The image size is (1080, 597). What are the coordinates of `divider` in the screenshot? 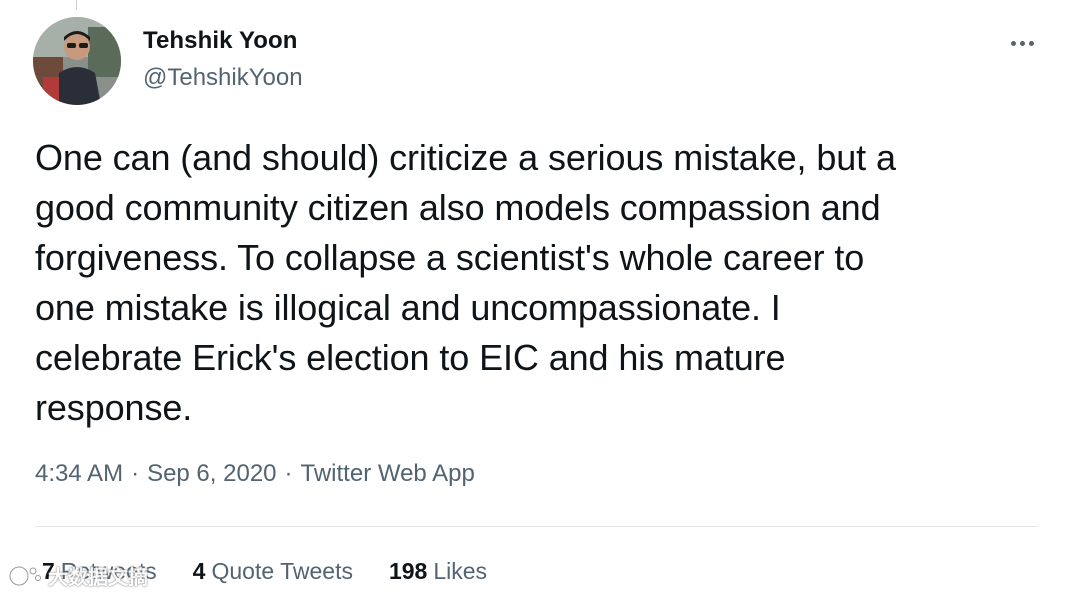 It's located at (536, 526).